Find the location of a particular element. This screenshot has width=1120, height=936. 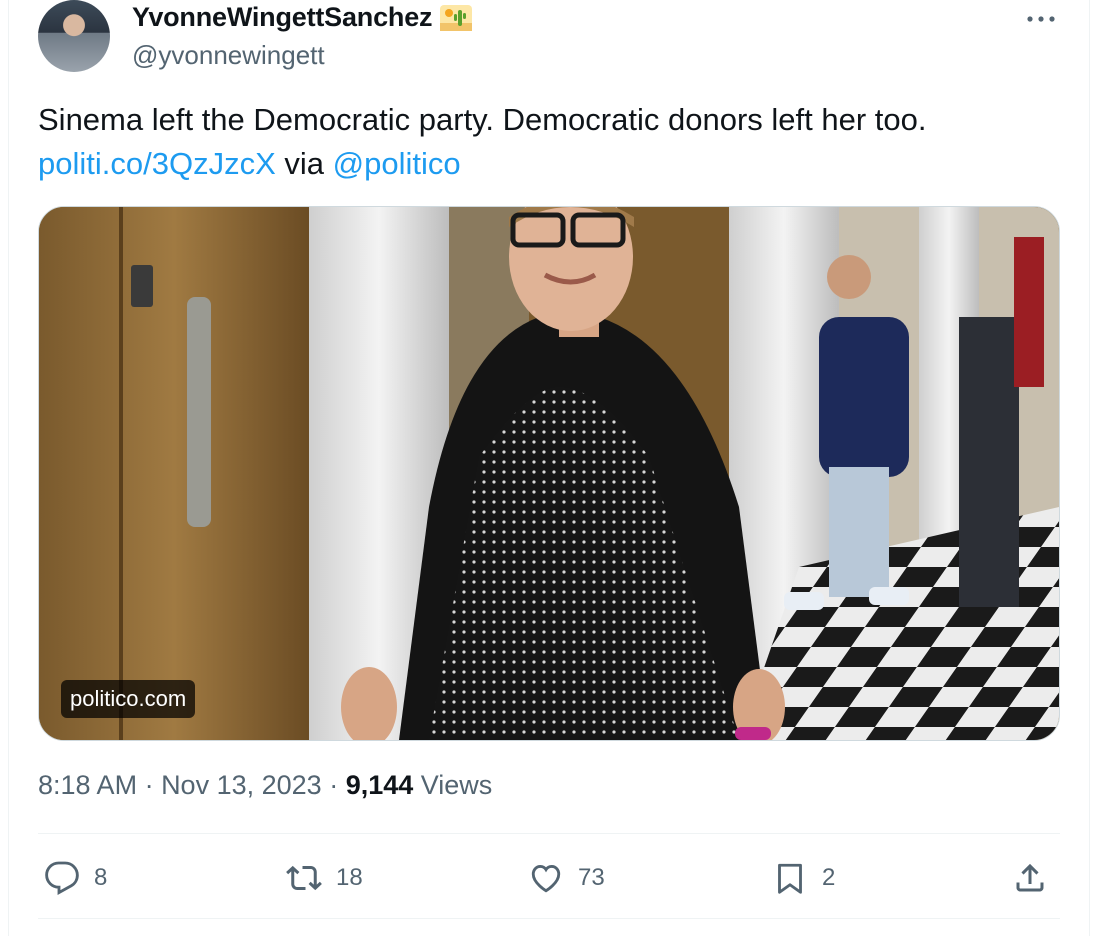

reply-button: 8 is located at coordinates (75, 878).